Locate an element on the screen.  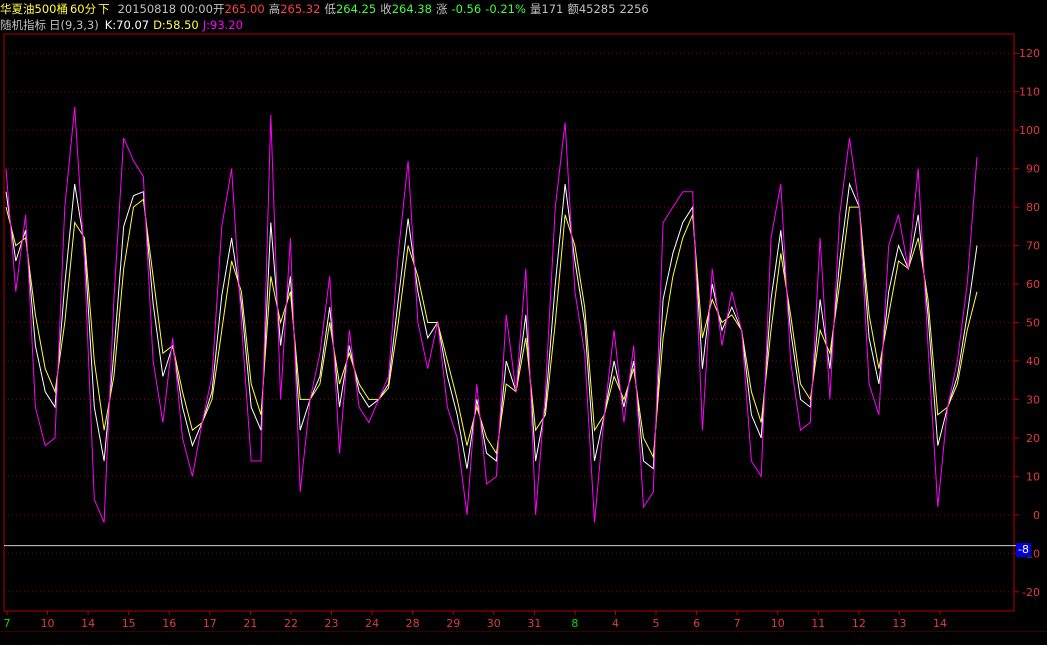
y-tick-label: 0 is located at coordinates (1036, 515).